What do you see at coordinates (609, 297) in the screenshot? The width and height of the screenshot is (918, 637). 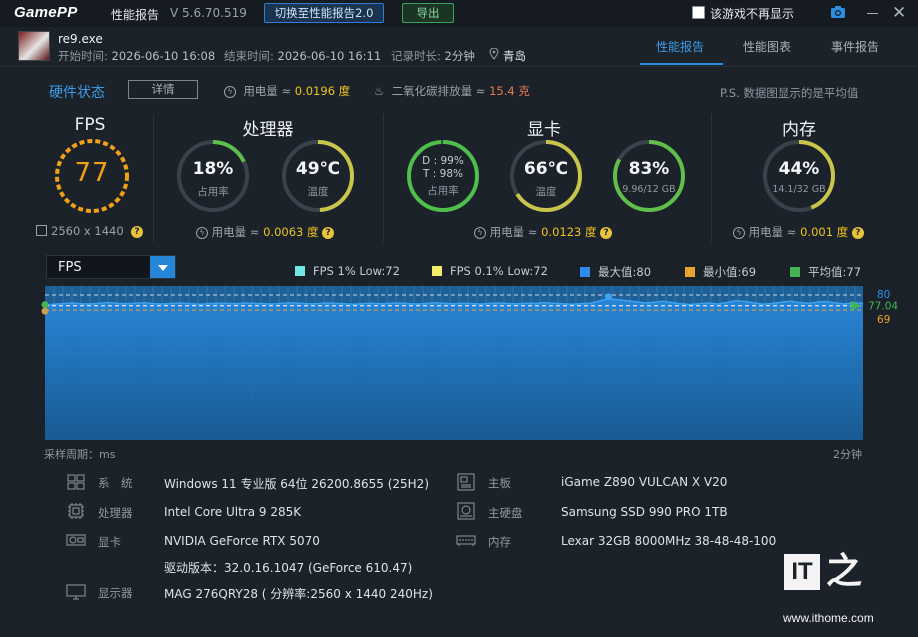 I see `max-point-marker` at bounding box center [609, 297].